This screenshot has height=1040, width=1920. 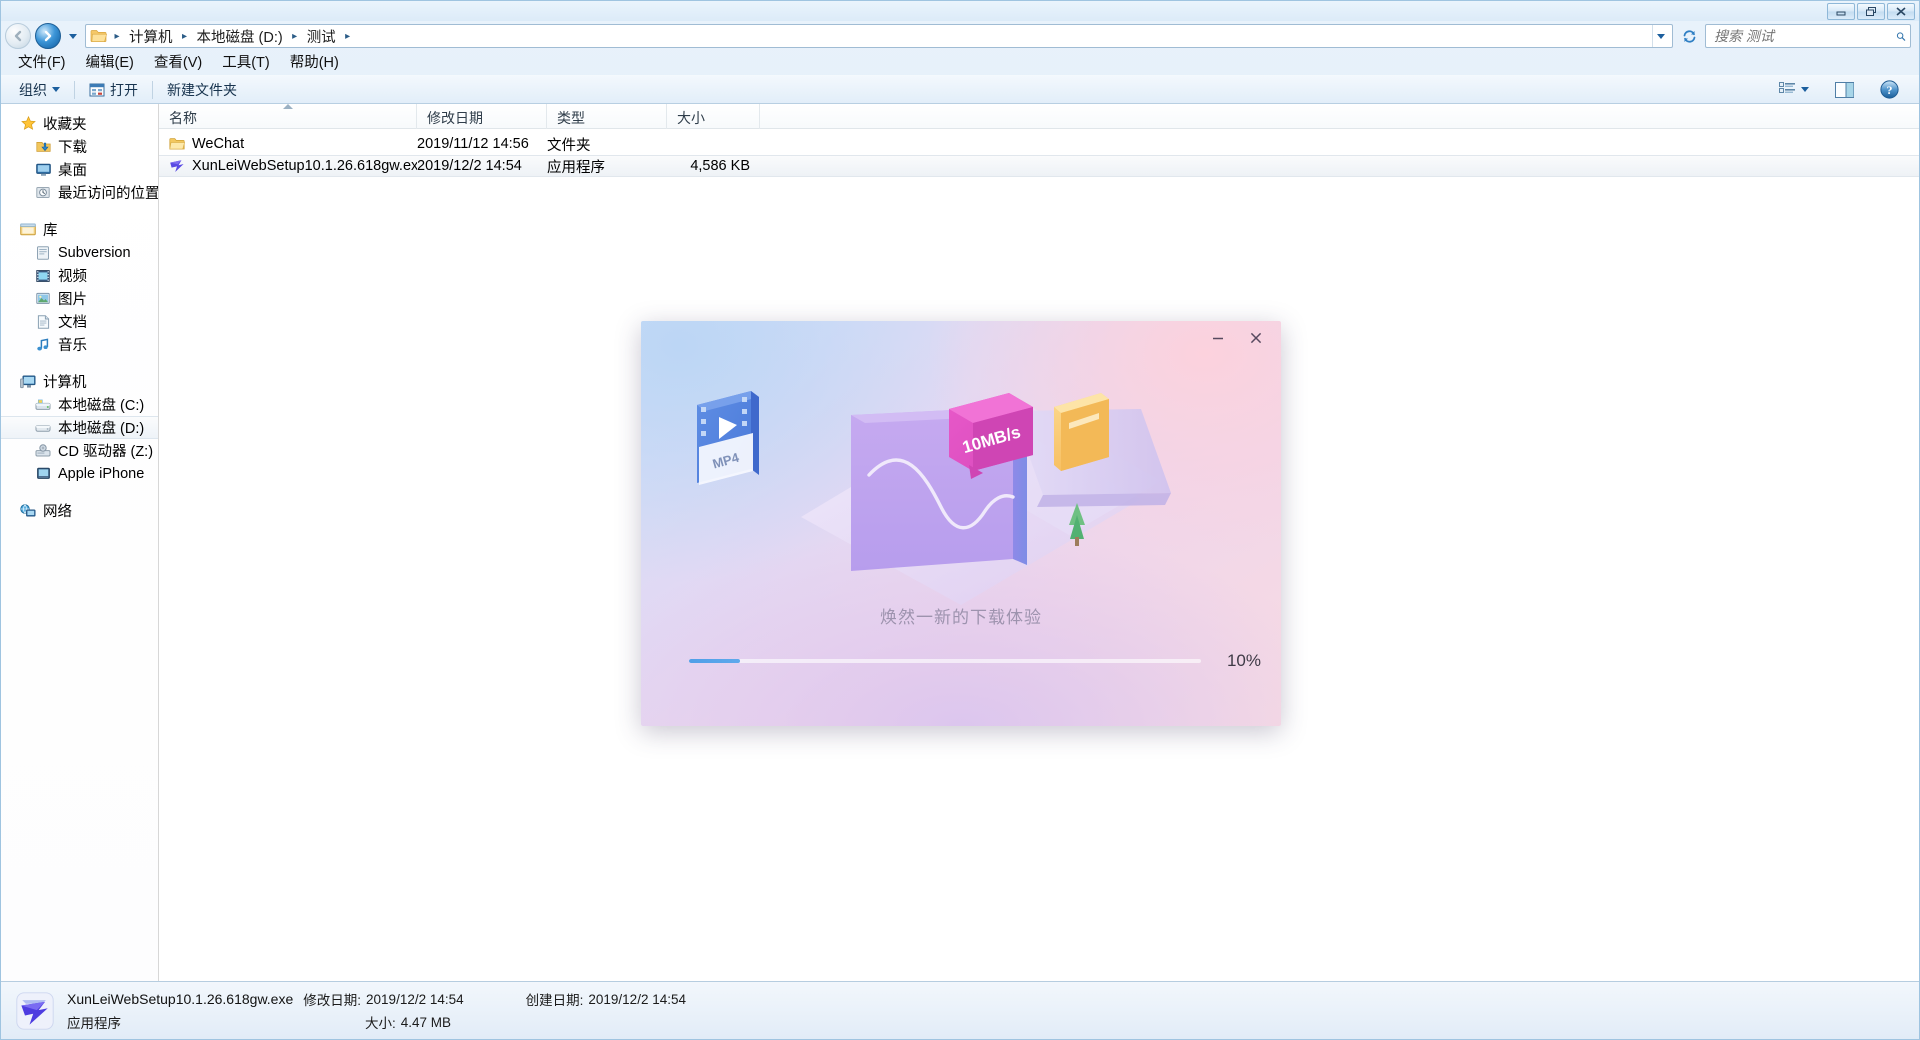 I want to click on sidebar-label: 视频, so click(x=72, y=277).